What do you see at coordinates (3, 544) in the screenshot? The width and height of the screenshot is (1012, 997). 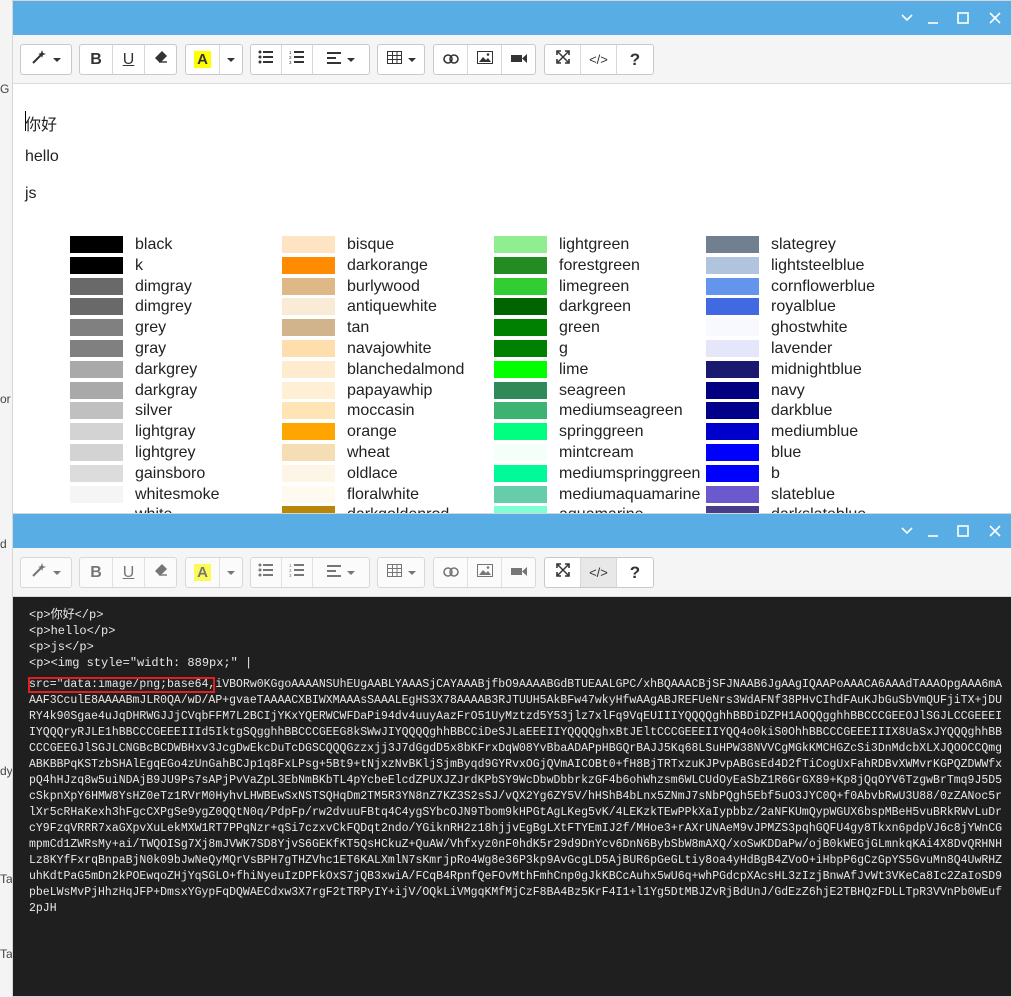 I see `background-text-fragment: d` at bounding box center [3, 544].